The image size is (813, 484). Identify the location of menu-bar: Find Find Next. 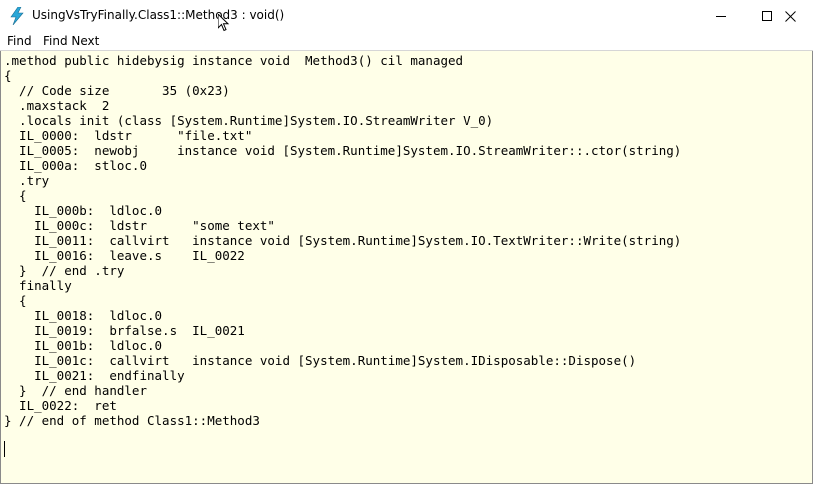
(406, 41).